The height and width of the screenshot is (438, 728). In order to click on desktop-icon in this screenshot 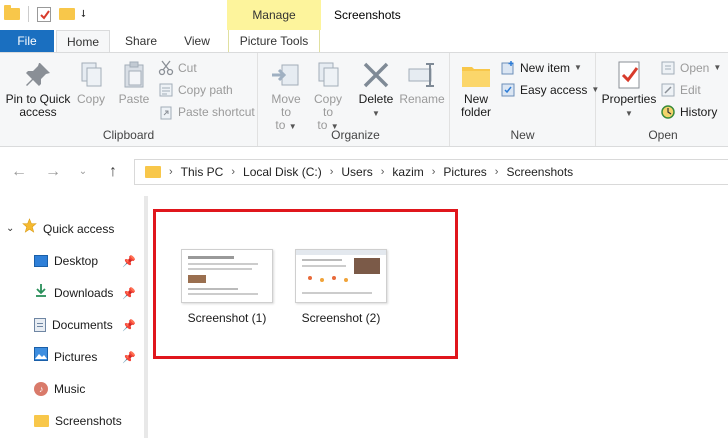, I will do `click(41, 261)`.